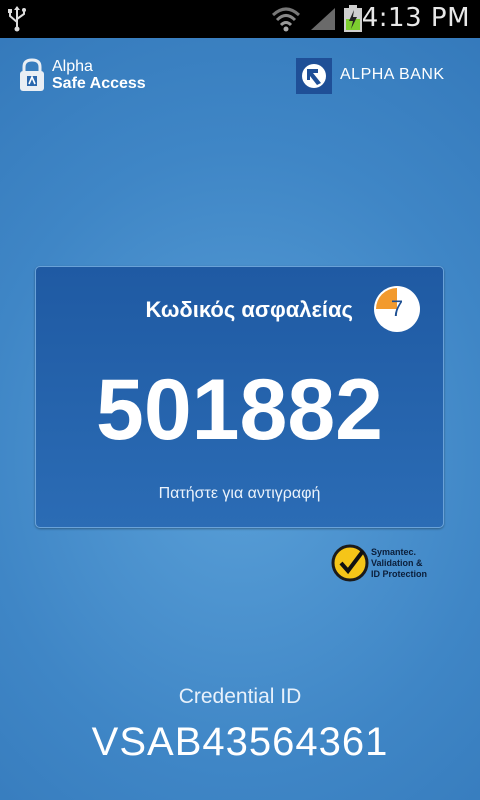  What do you see at coordinates (239, 410) in the screenshot?
I see `security-code: 501882` at bounding box center [239, 410].